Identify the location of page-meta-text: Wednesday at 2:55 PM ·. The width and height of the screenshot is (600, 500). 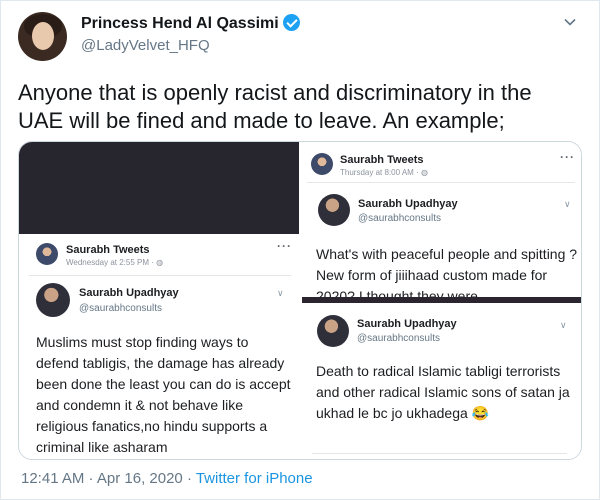
(111, 262).